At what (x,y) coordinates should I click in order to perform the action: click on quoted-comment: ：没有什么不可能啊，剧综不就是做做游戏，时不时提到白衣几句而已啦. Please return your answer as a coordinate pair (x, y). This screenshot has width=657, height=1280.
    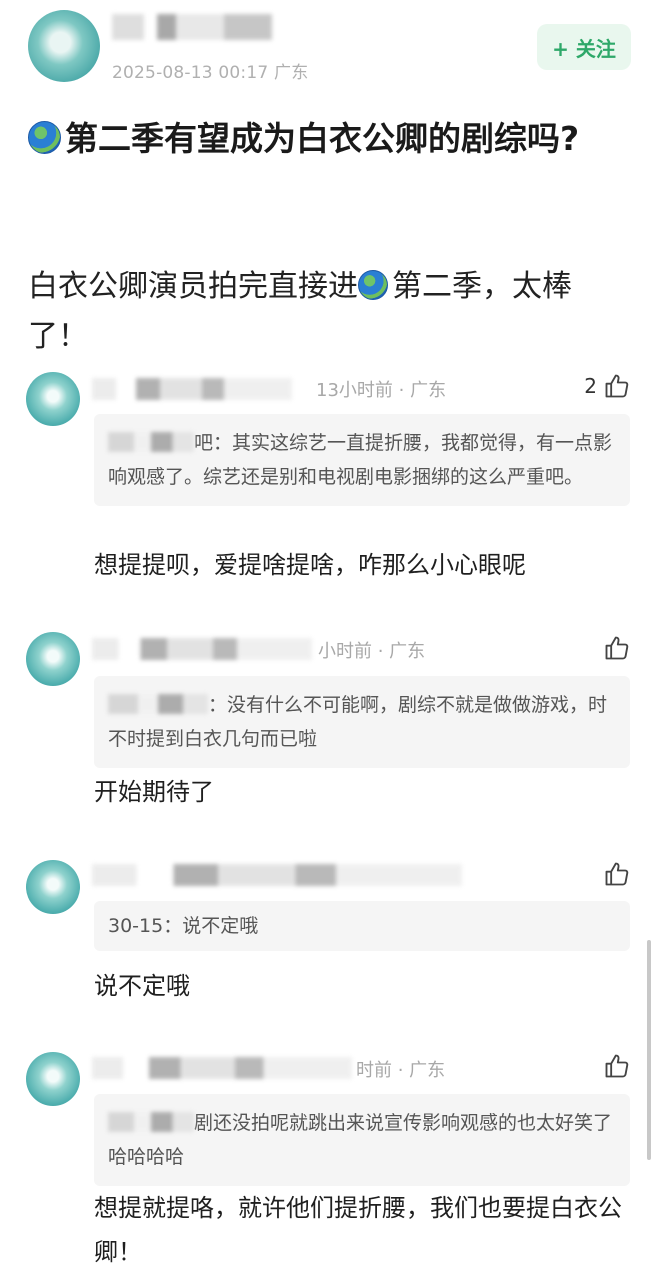
    Looking at the image, I should click on (362, 722).